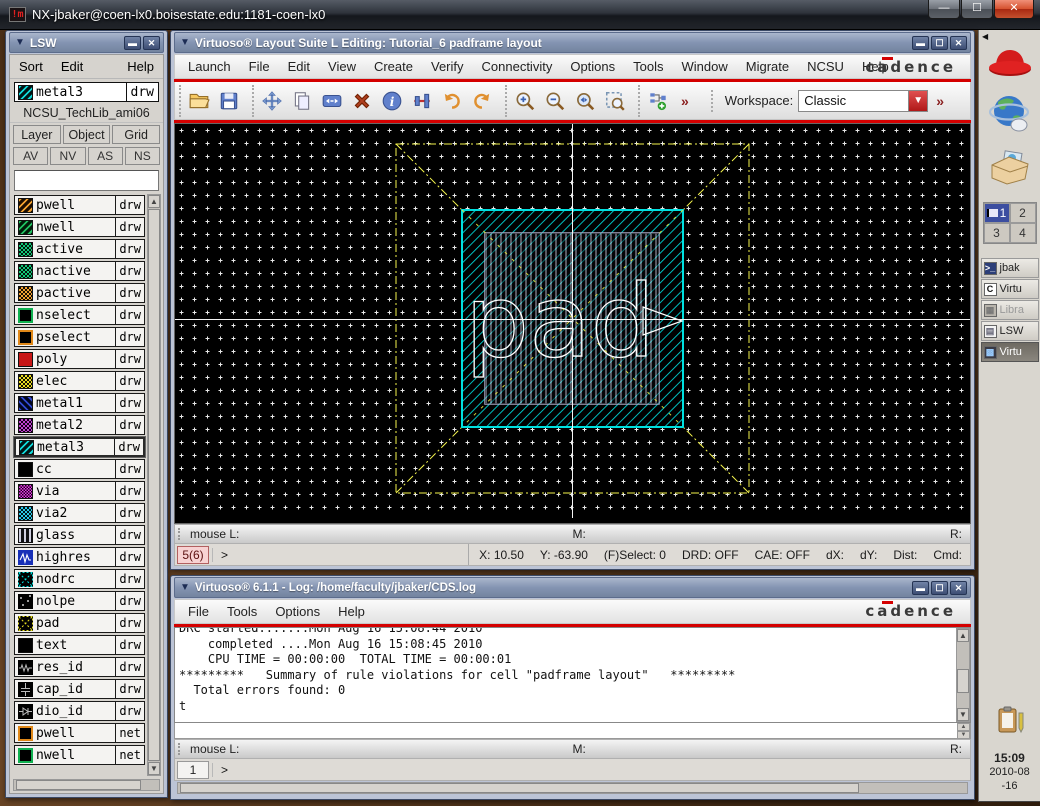 The image size is (1040, 806). Describe the element at coordinates (447, 66) in the screenshot. I see `menu-item-verify: Verify` at that location.